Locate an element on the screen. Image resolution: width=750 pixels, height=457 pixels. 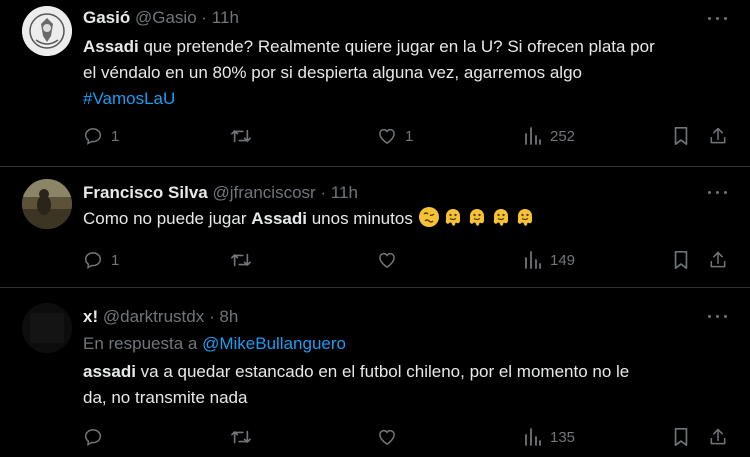
tweet-header: x! @darktrustdx · 8h is located at coordinates (160, 317).